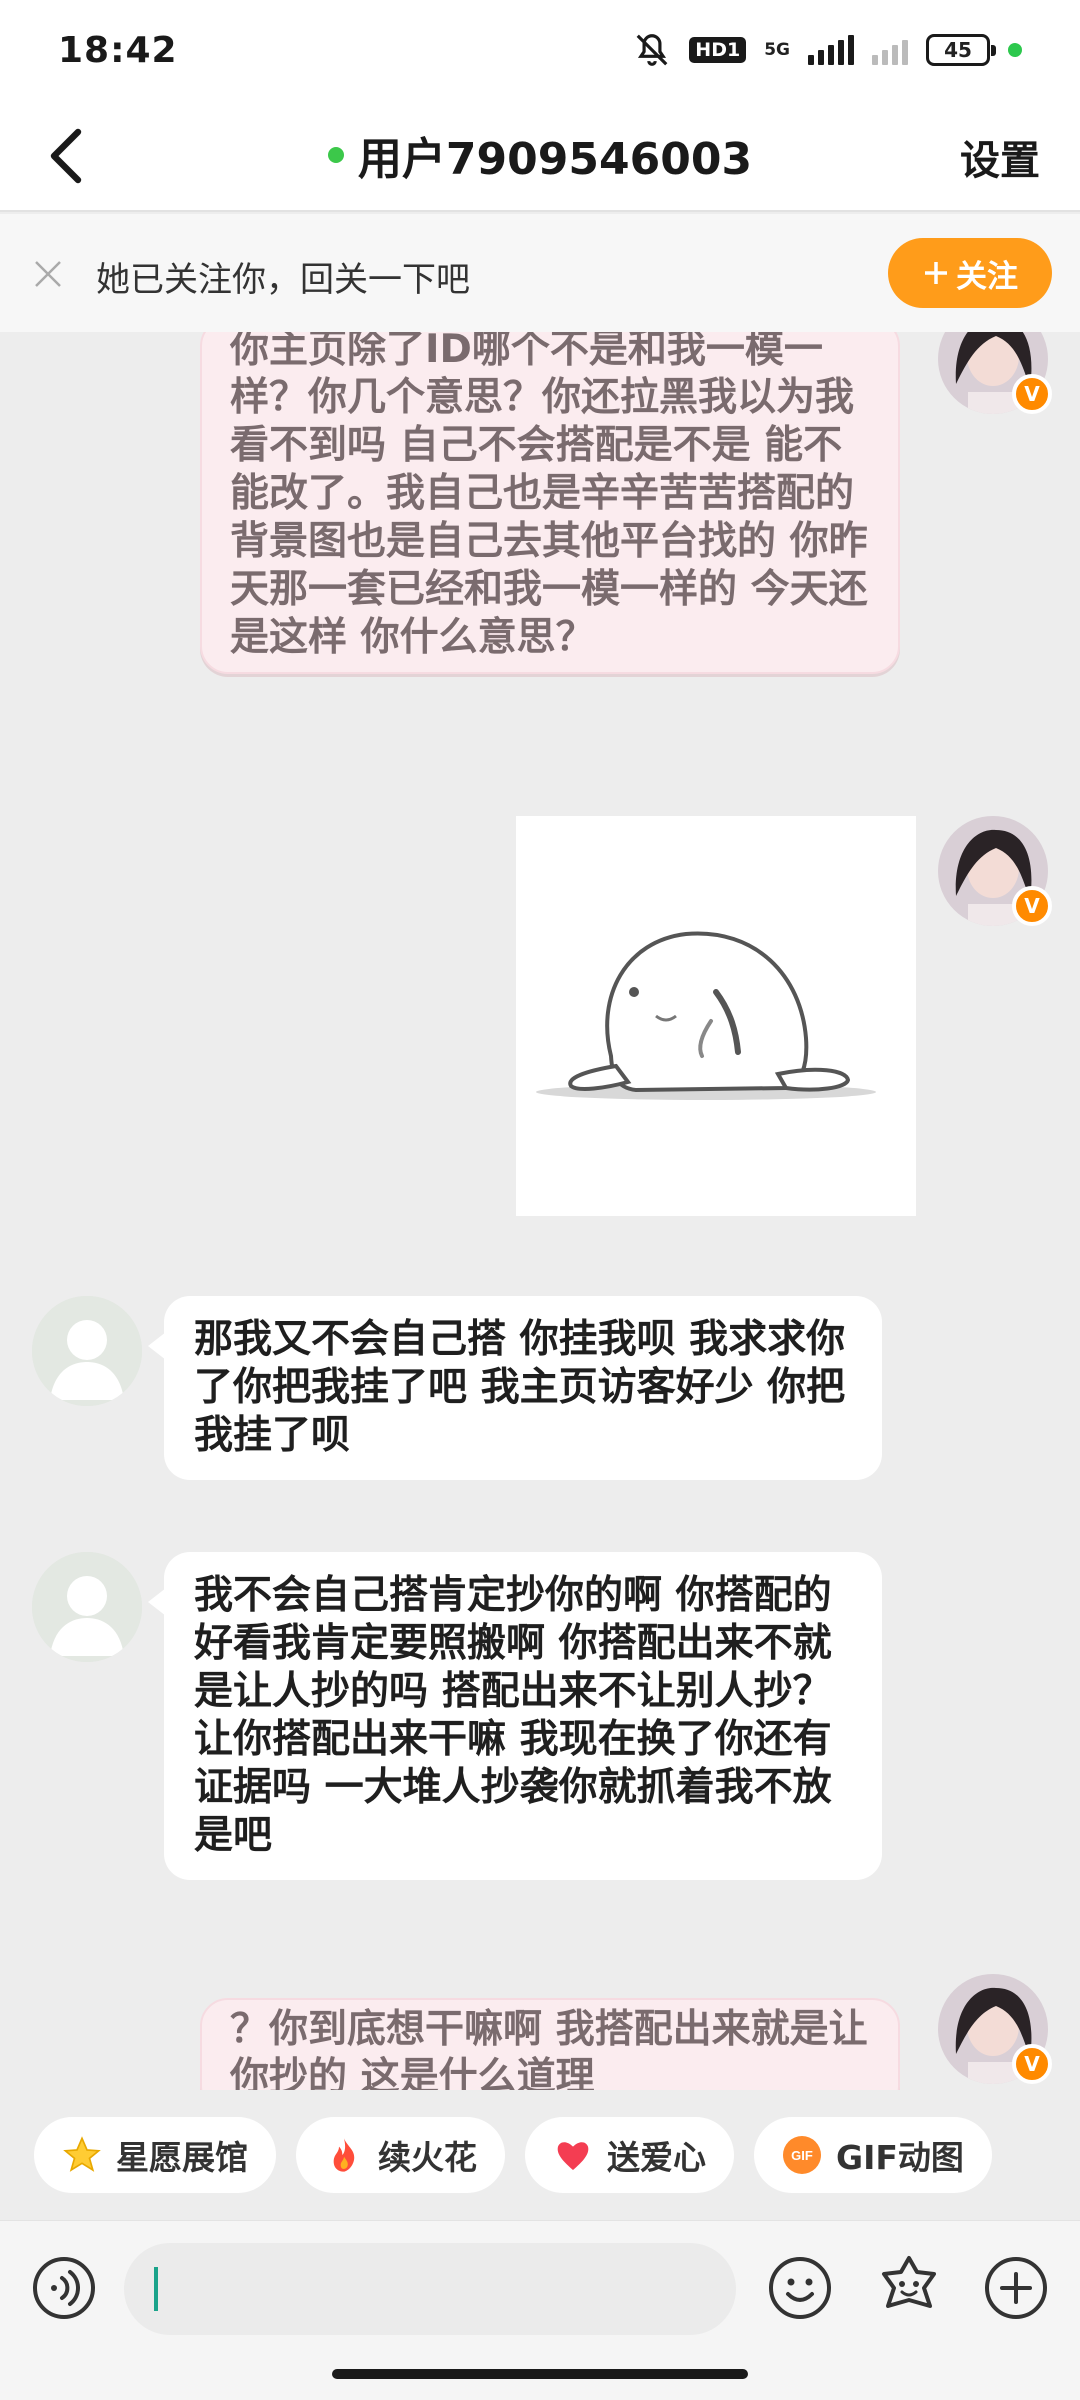 The width and height of the screenshot is (1080, 2400). What do you see at coordinates (1000, 157) in the screenshot?
I see `settings-button: 设置` at bounding box center [1000, 157].